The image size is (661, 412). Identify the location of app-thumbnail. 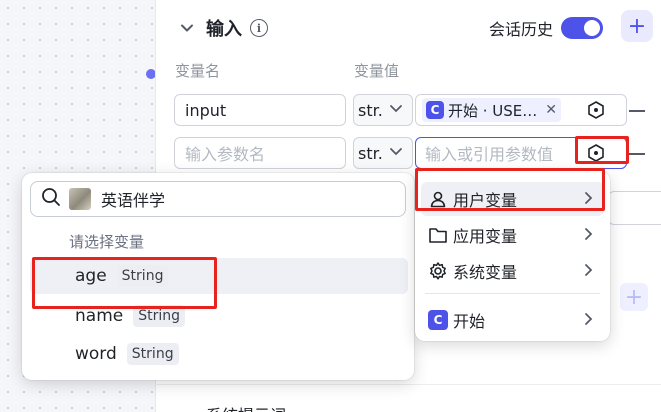
(80, 199).